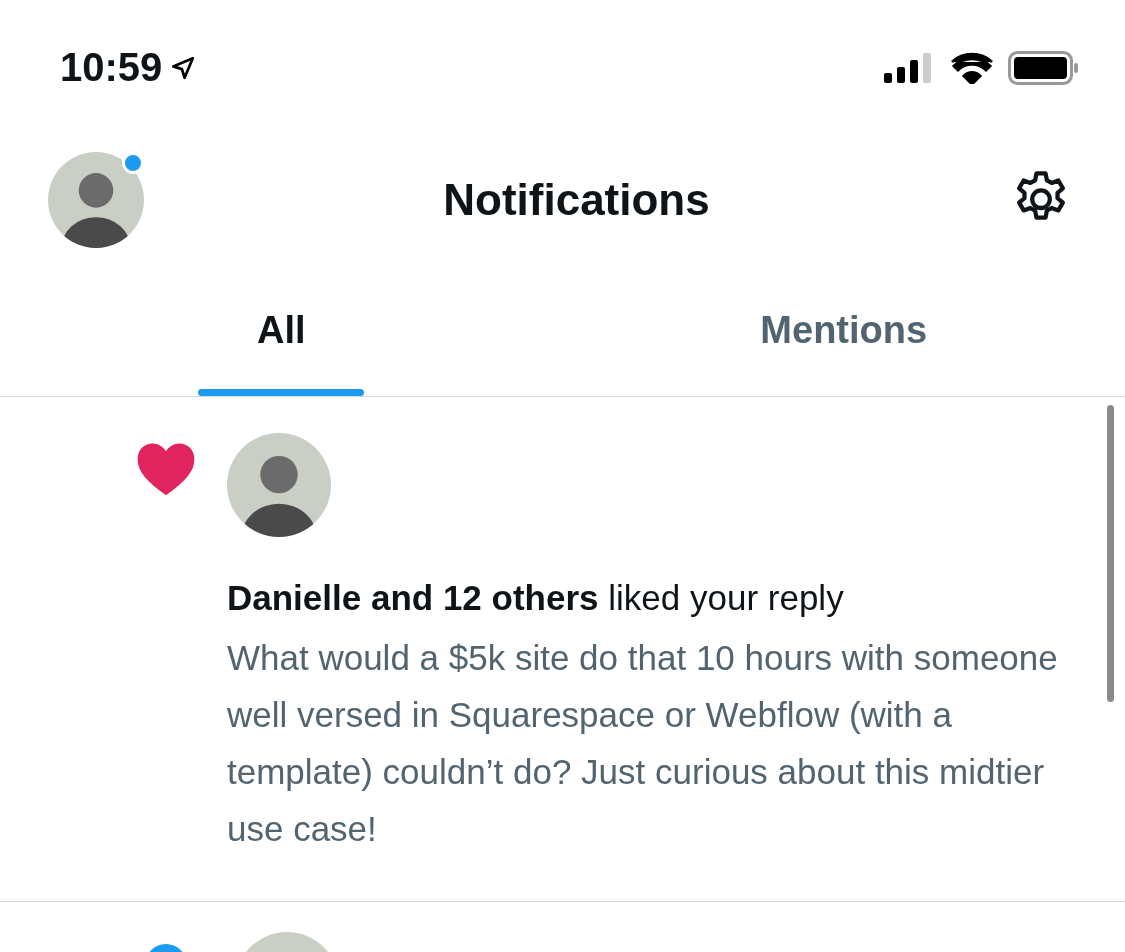  I want to click on page-title: Notifications, so click(576, 200).